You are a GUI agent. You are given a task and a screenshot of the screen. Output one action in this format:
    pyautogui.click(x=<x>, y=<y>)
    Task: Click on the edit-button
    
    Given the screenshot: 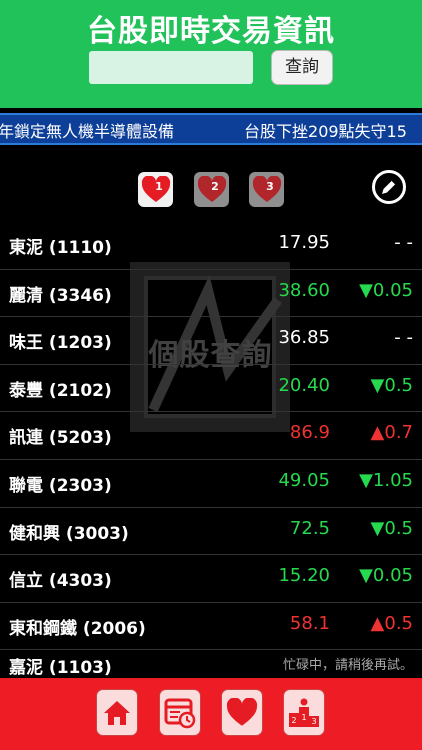 What is the action you would take?
    pyautogui.click(x=389, y=187)
    